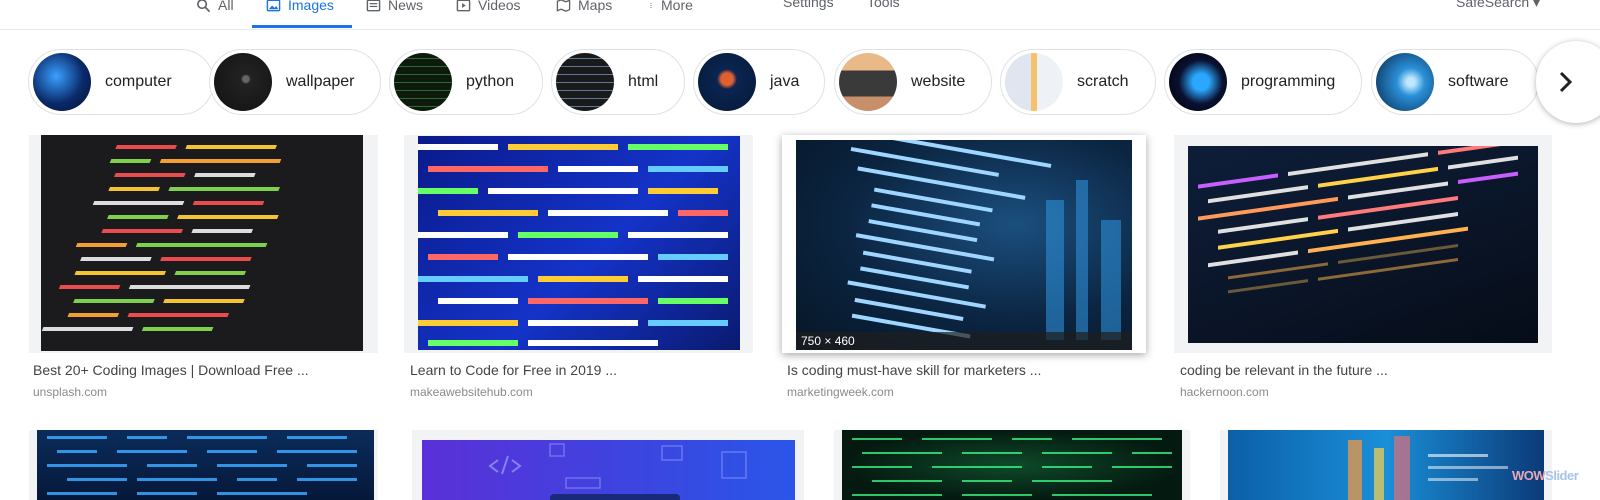 The height and width of the screenshot is (500, 1600). I want to click on more-vert-icon, so click(651, 5).